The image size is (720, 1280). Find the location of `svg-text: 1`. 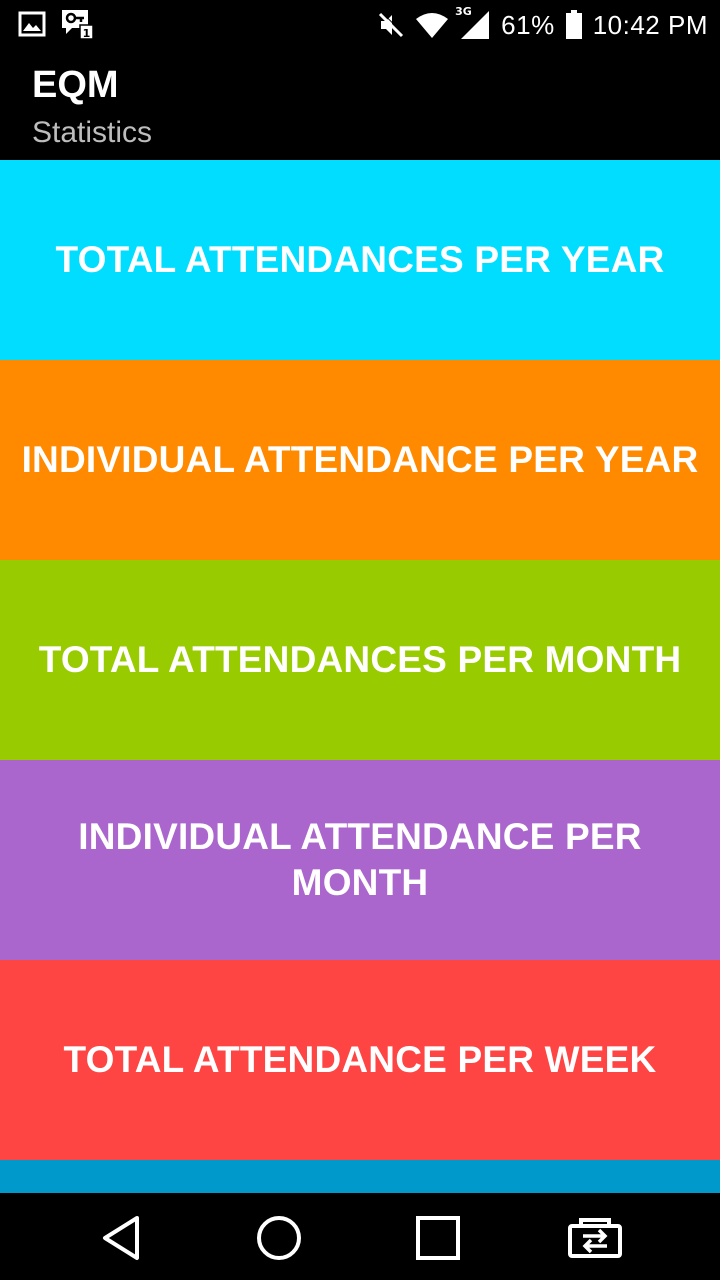

svg-text: 1 is located at coordinates (87, 33).